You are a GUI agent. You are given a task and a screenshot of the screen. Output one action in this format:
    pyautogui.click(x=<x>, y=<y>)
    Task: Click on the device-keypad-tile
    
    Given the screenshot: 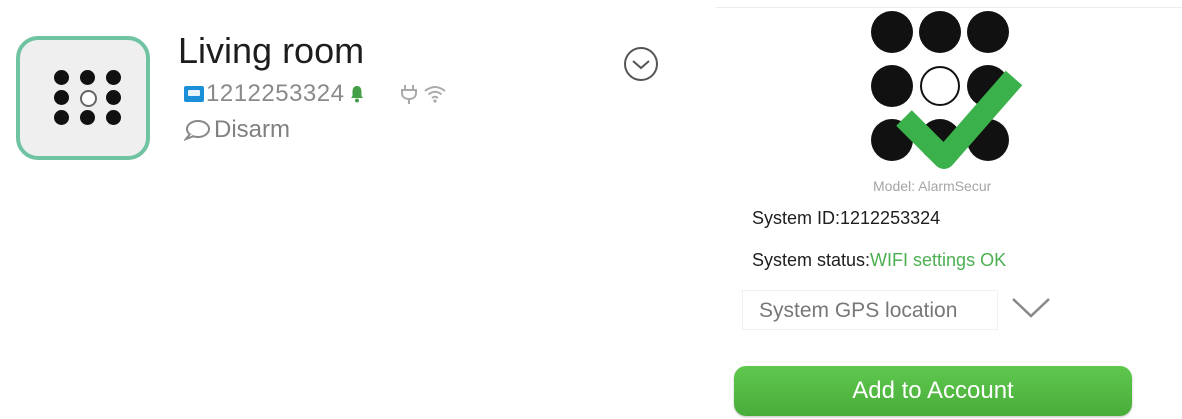 What is the action you would take?
    pyautogui.click(x=83, y=98)
    